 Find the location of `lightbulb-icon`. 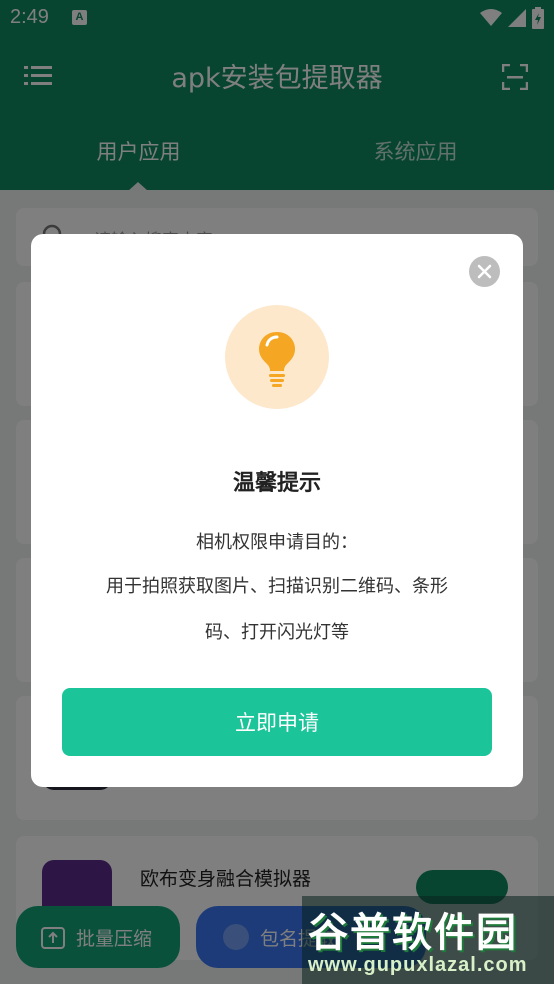

lightbulb-icon is located at coordinates (277, 359).